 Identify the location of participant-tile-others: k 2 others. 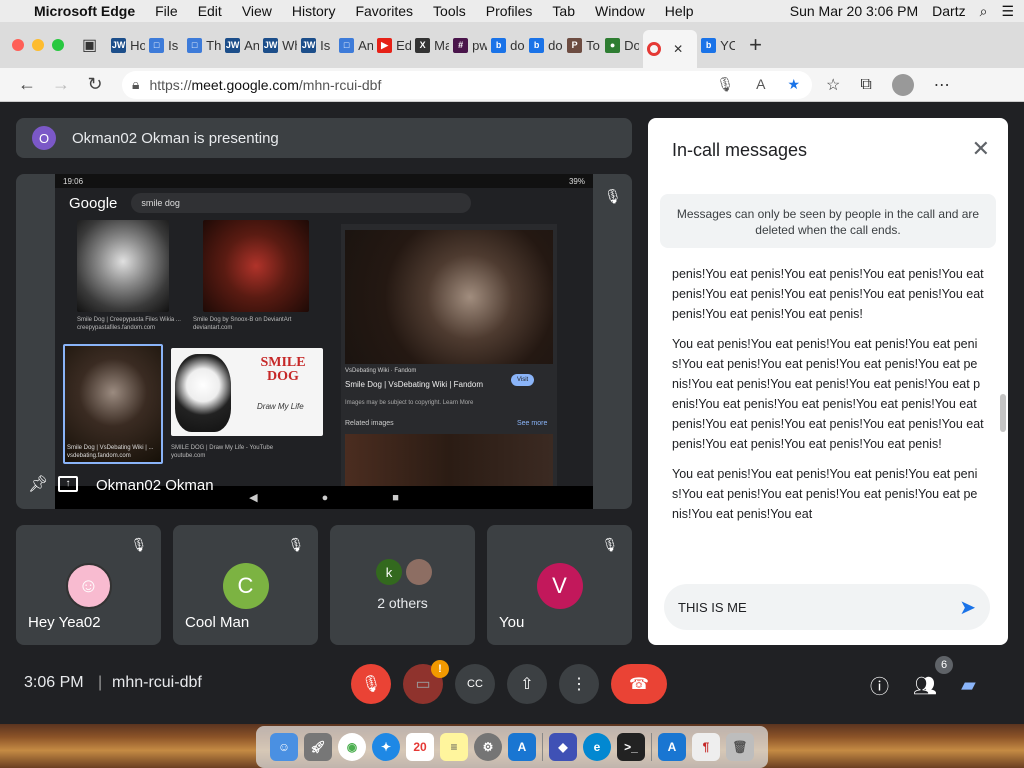
(402, 585).